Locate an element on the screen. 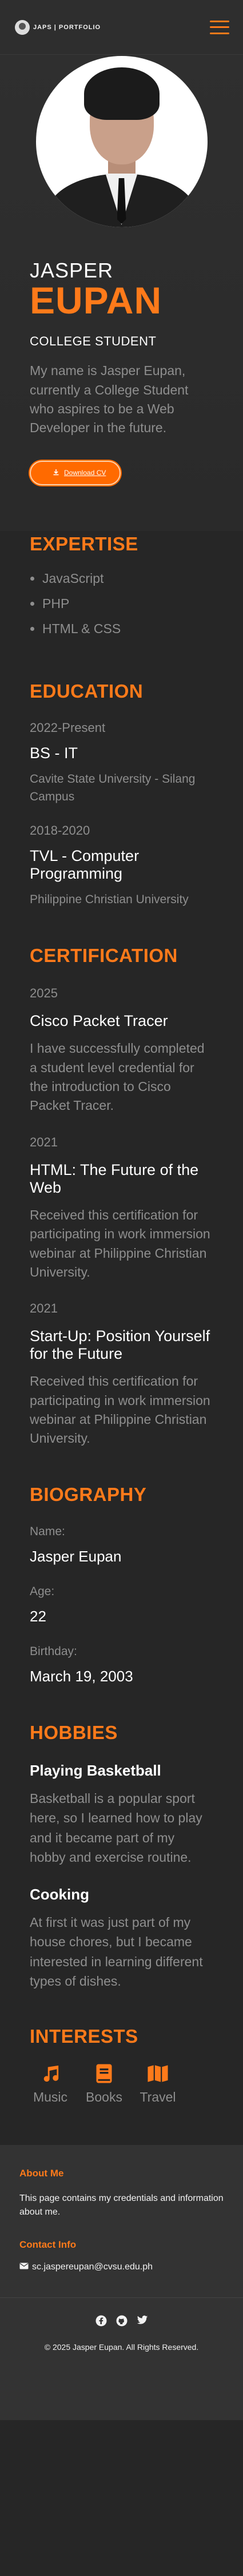  interest-label: Travel is located at coordinates (158, 2096).